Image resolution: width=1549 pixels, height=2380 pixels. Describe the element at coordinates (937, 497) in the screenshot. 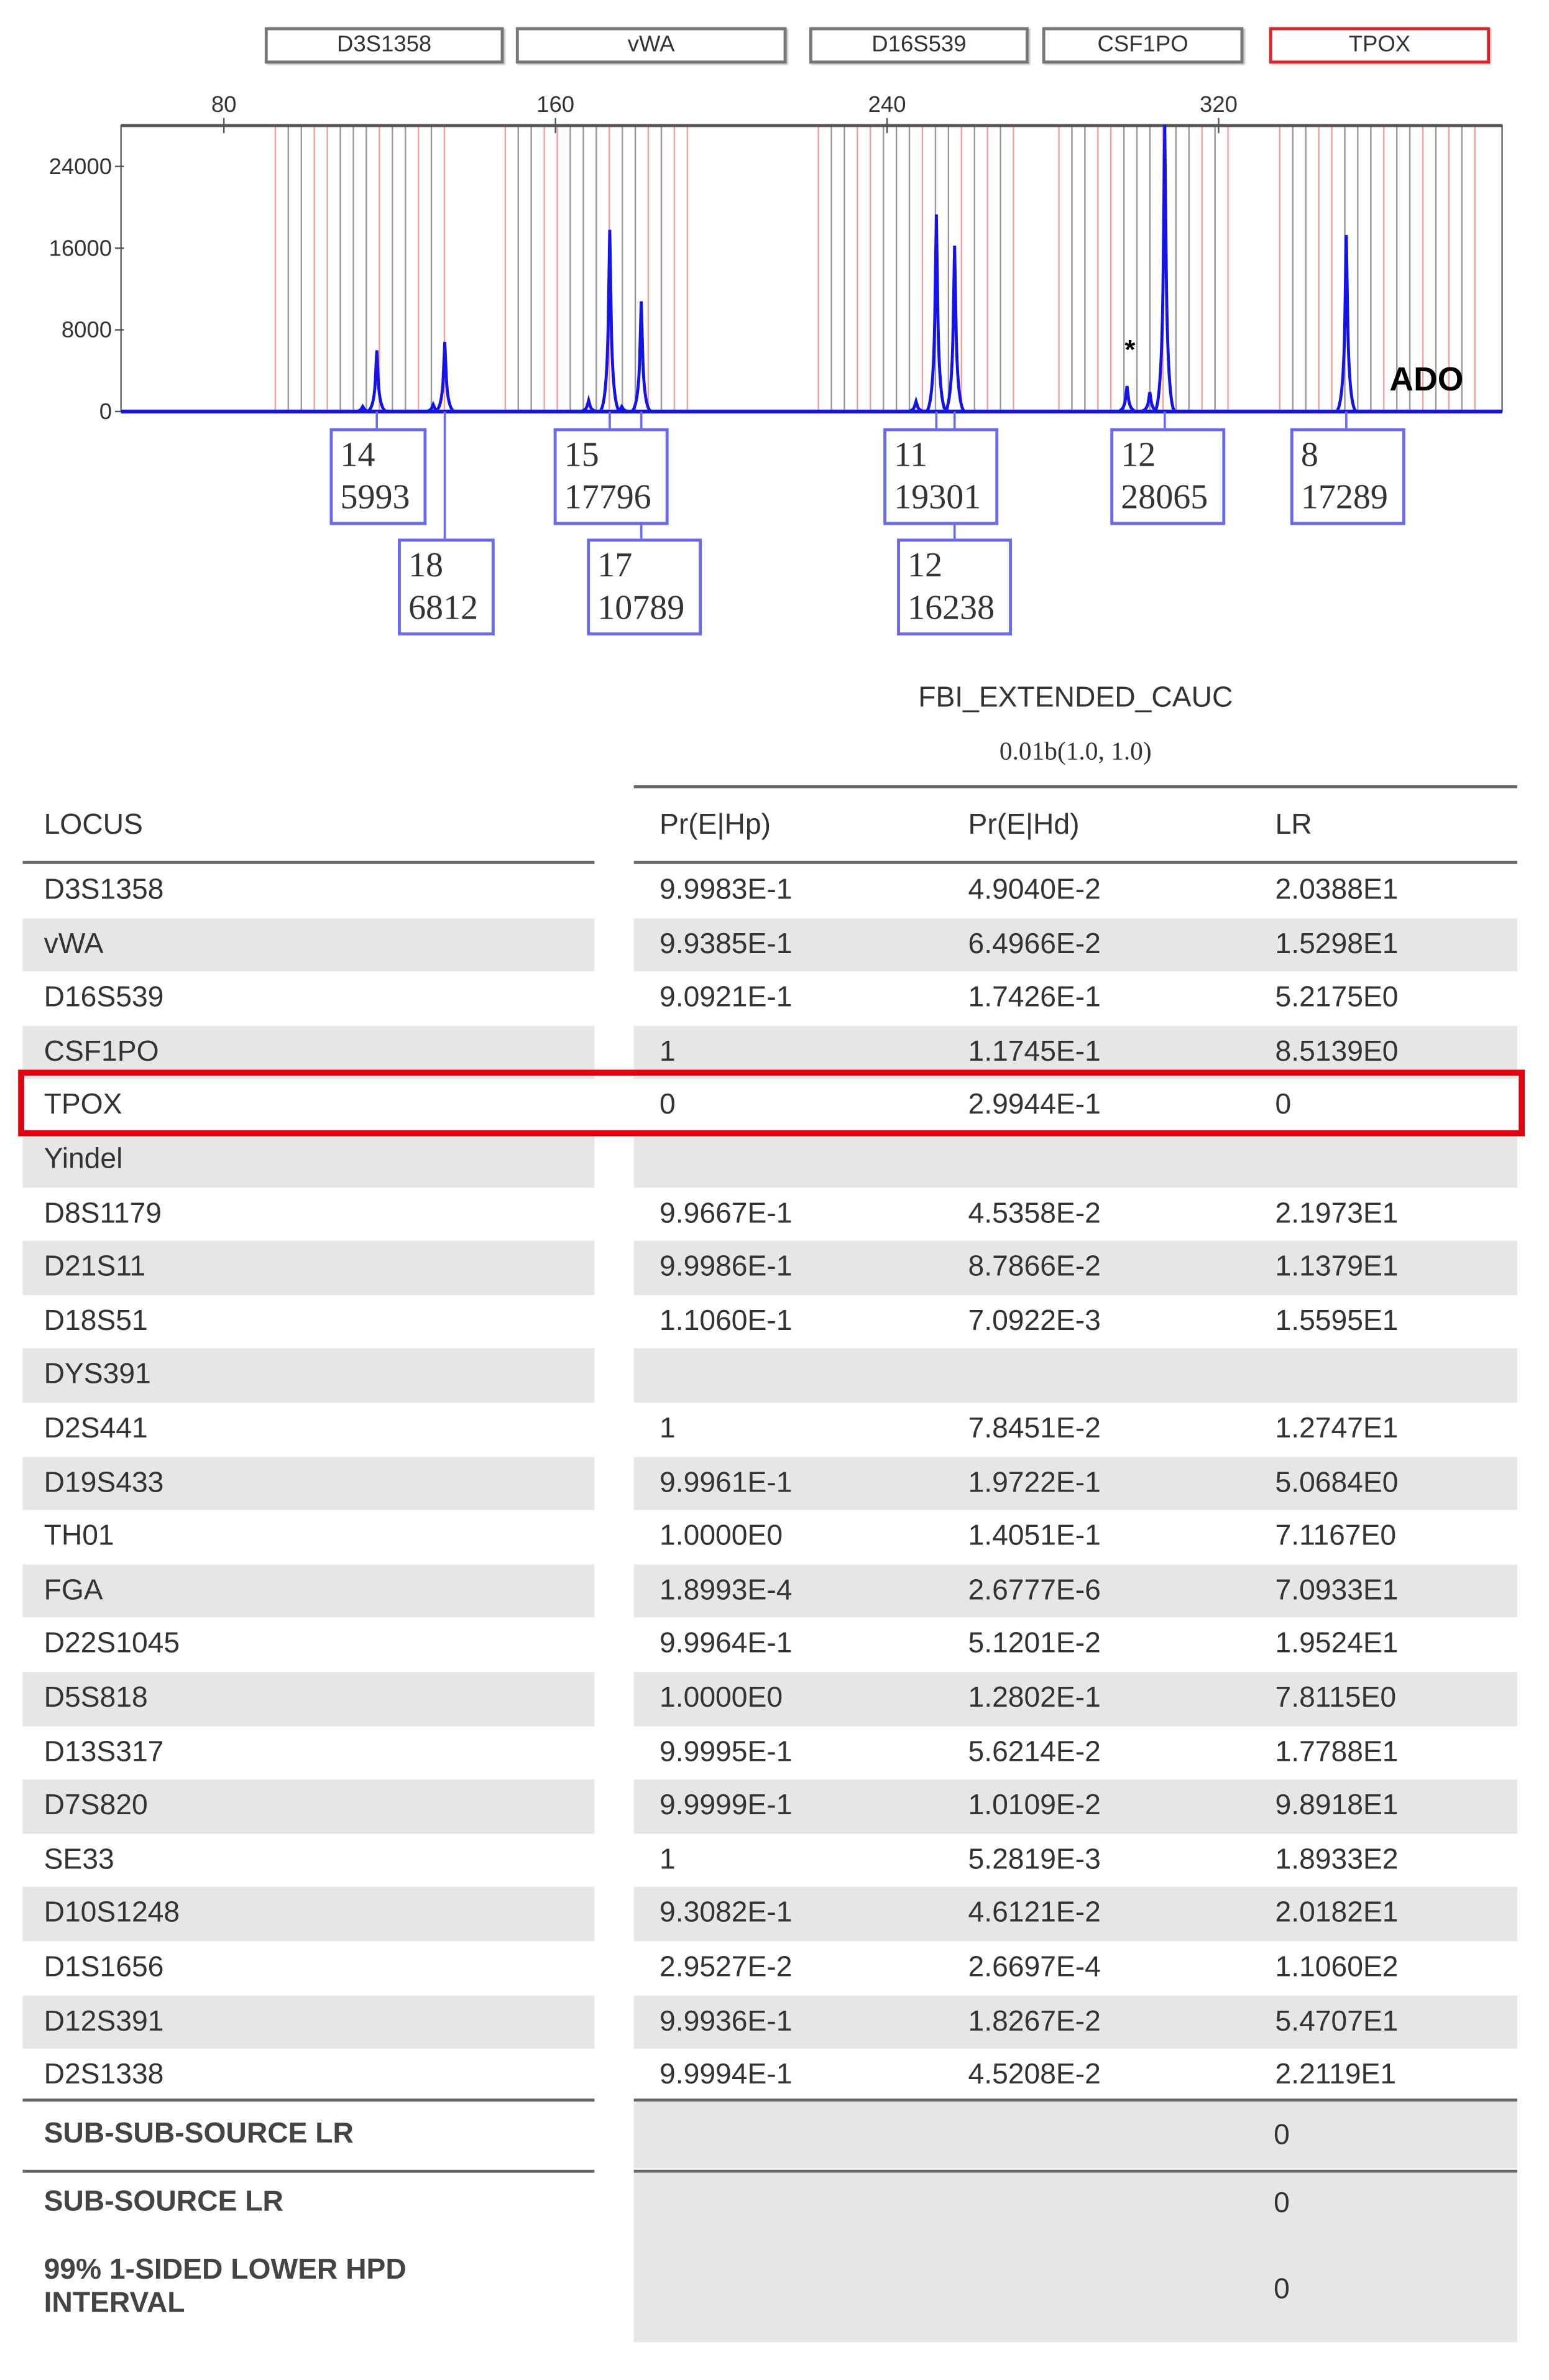

I see `peak-height: 19301` at that location.